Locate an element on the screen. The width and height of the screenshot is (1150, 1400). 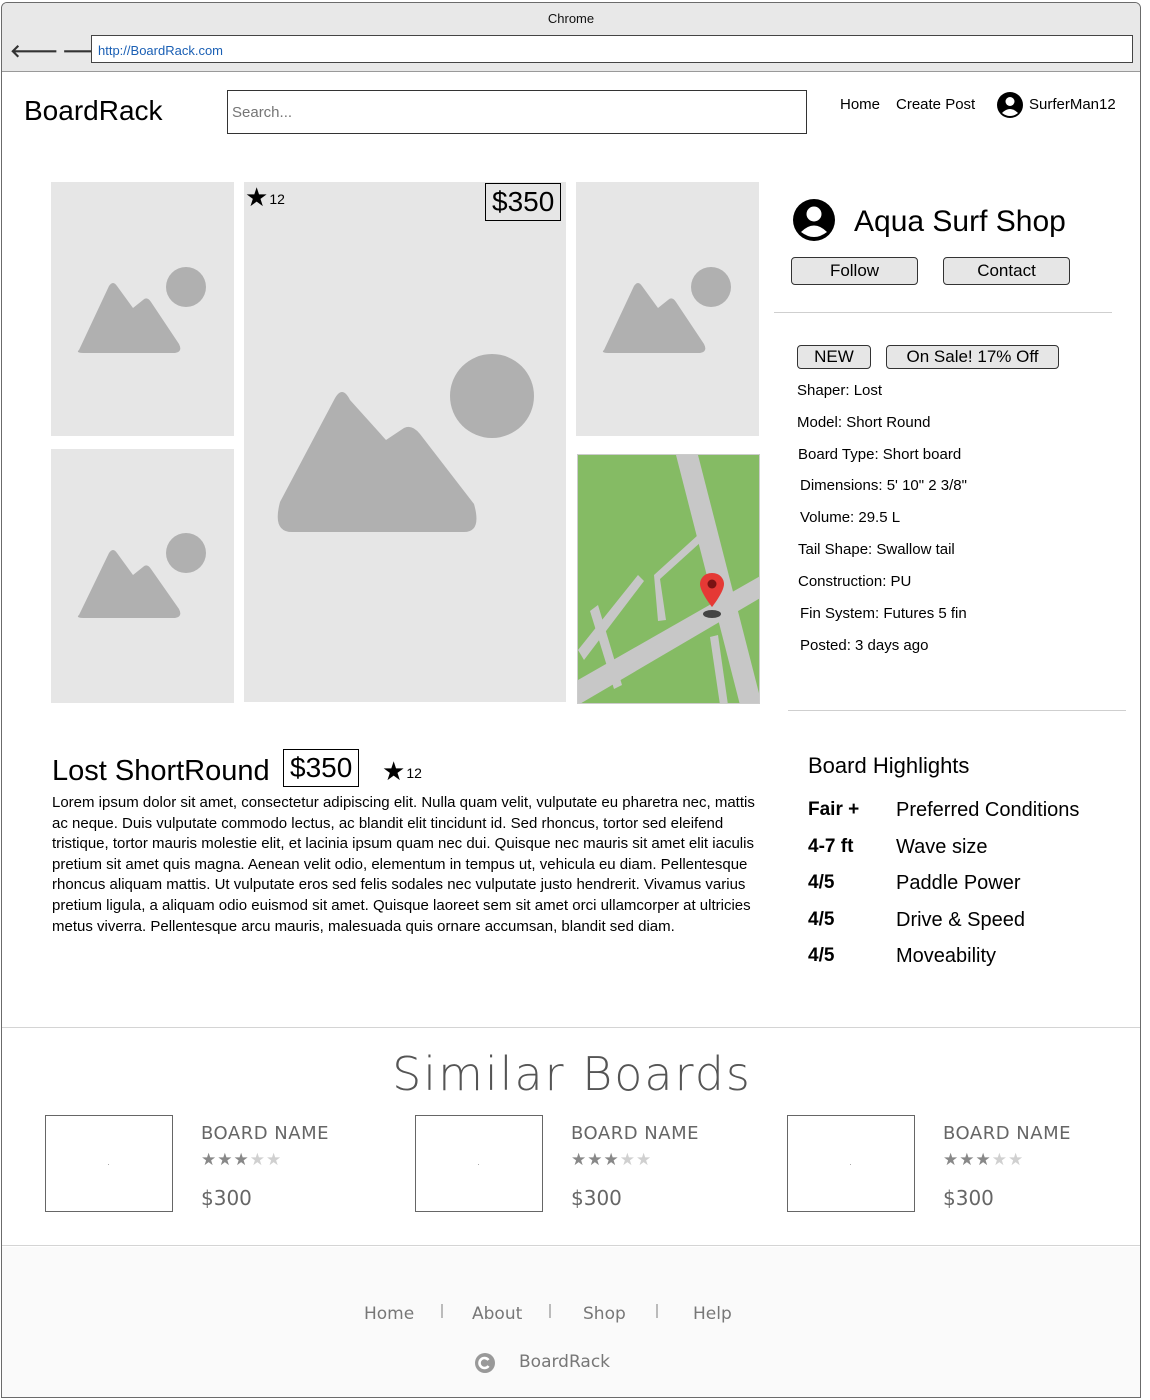
sale-tag: On Sale! 17% Off is located at coordinates (972, 357).